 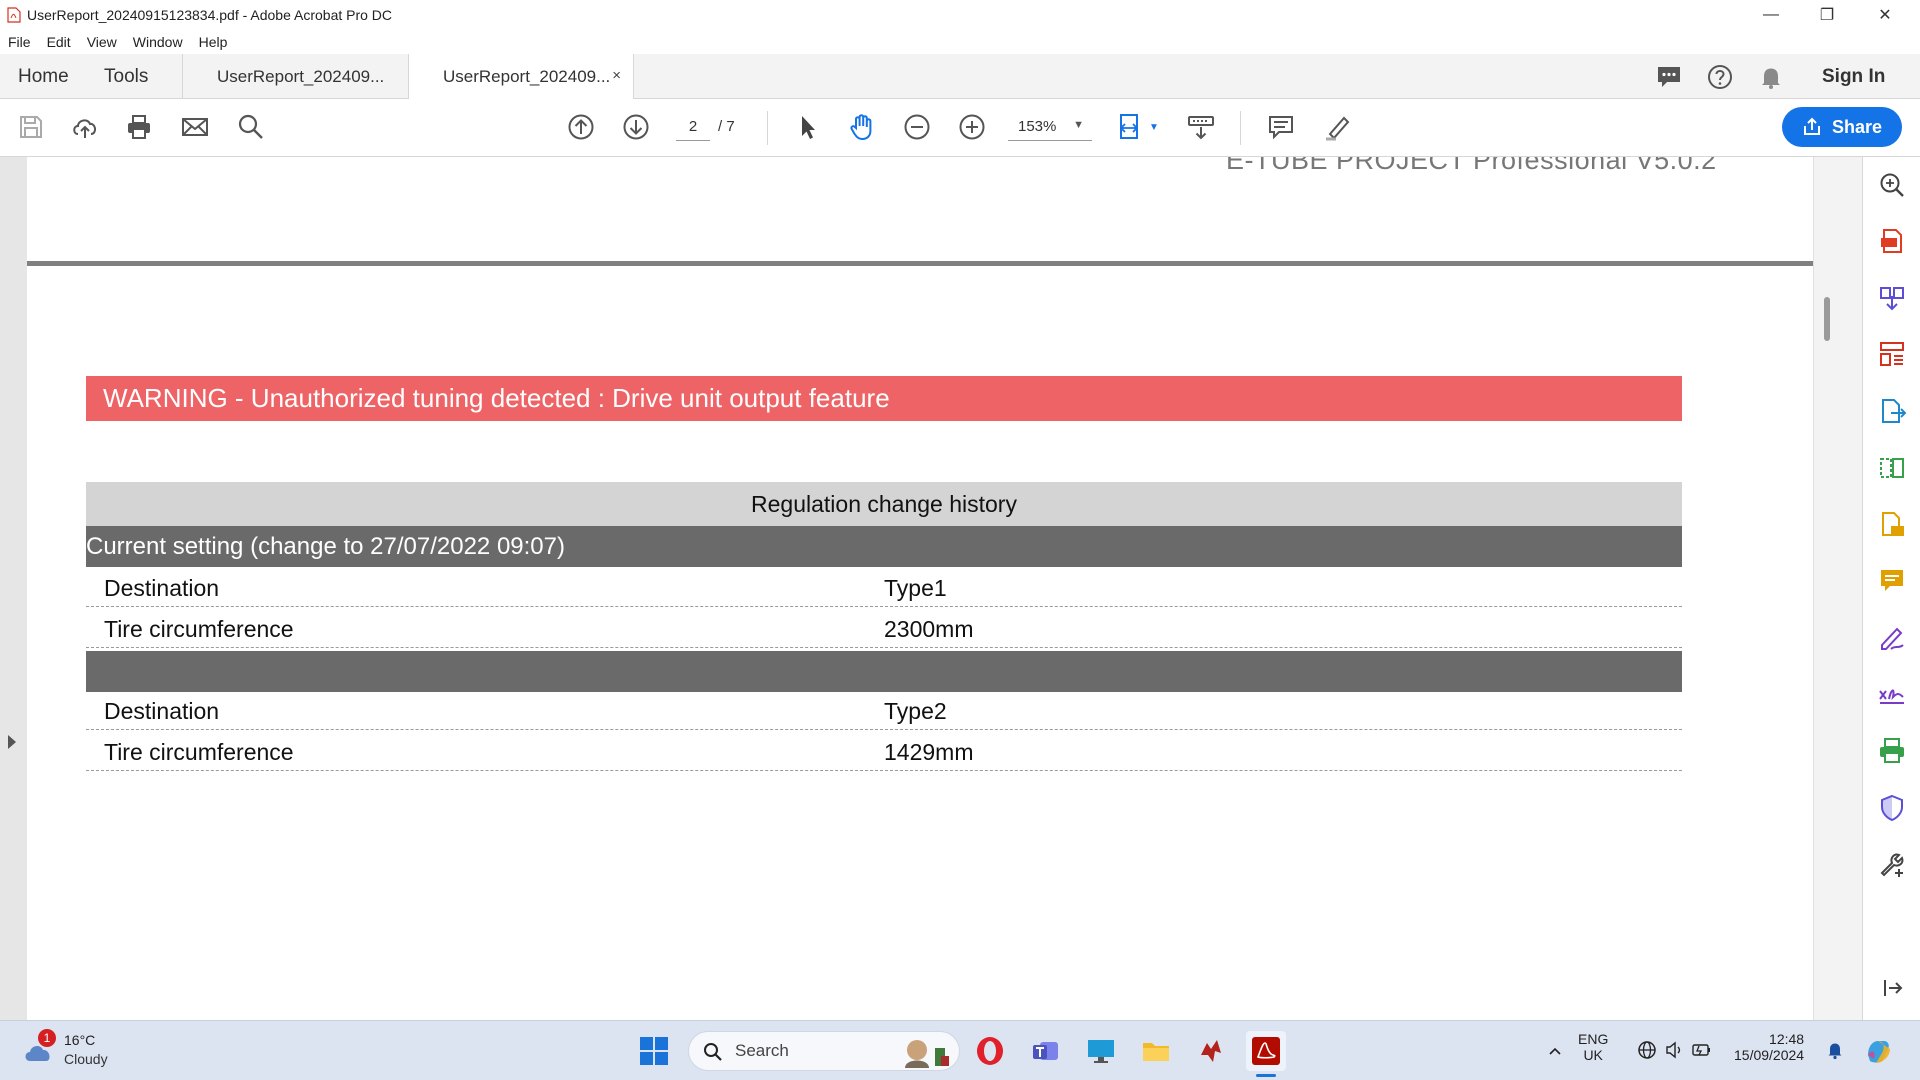 What do you see at coordinates (884, 751) in the screenshot?
I see `table-row: Tire circumference 1429mm` at bounding box center [884, 751].